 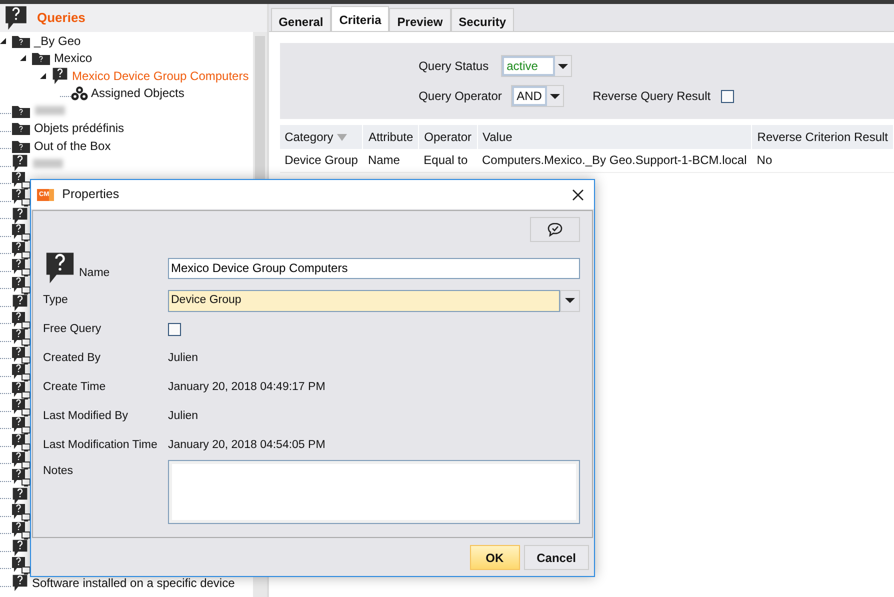 I want to click on field-label: Free Query, so click(x=72, y=329).